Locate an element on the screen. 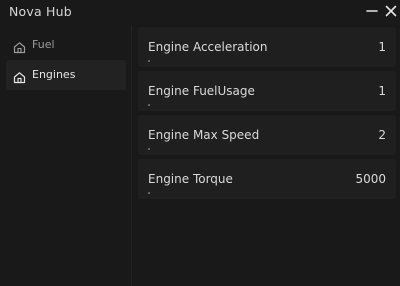 This screenshot has width=400, height=286. sidebar-item-label: Fuel is located at coordinates (43, 44).